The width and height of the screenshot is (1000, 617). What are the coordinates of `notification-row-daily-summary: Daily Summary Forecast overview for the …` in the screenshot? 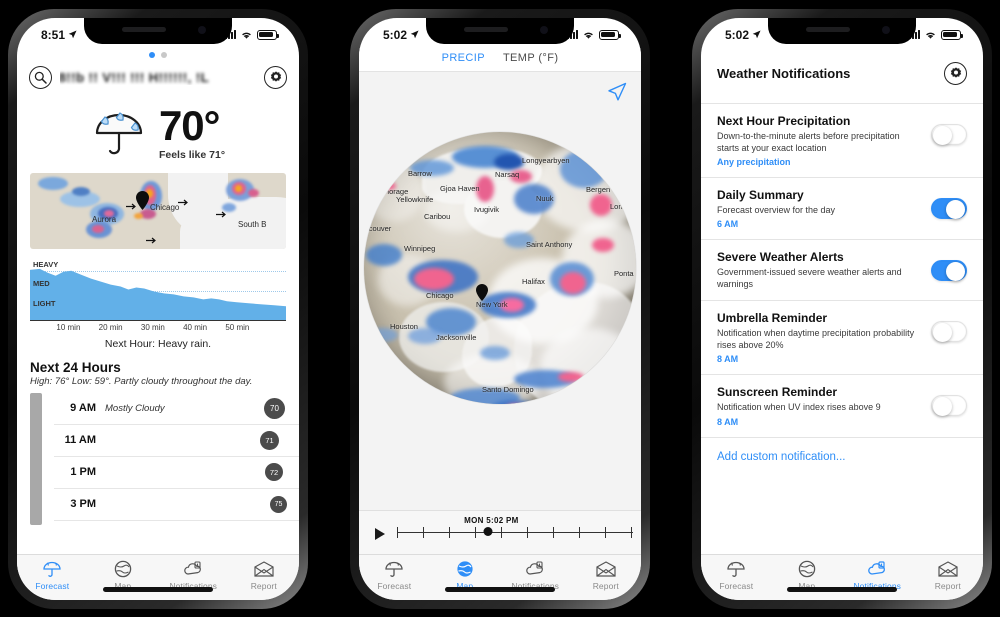 It's located at (842, 207).